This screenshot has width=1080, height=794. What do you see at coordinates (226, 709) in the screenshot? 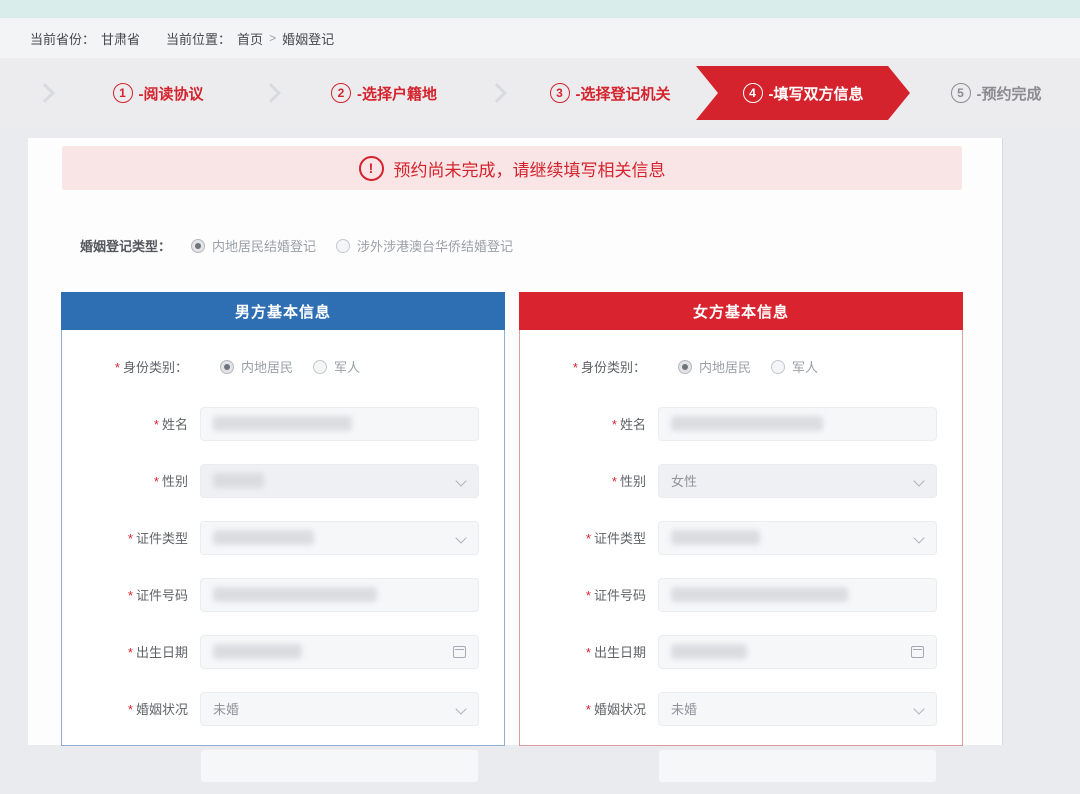
I see `groom-marital-status-value: 未婚` at bounding box center [226, 709].